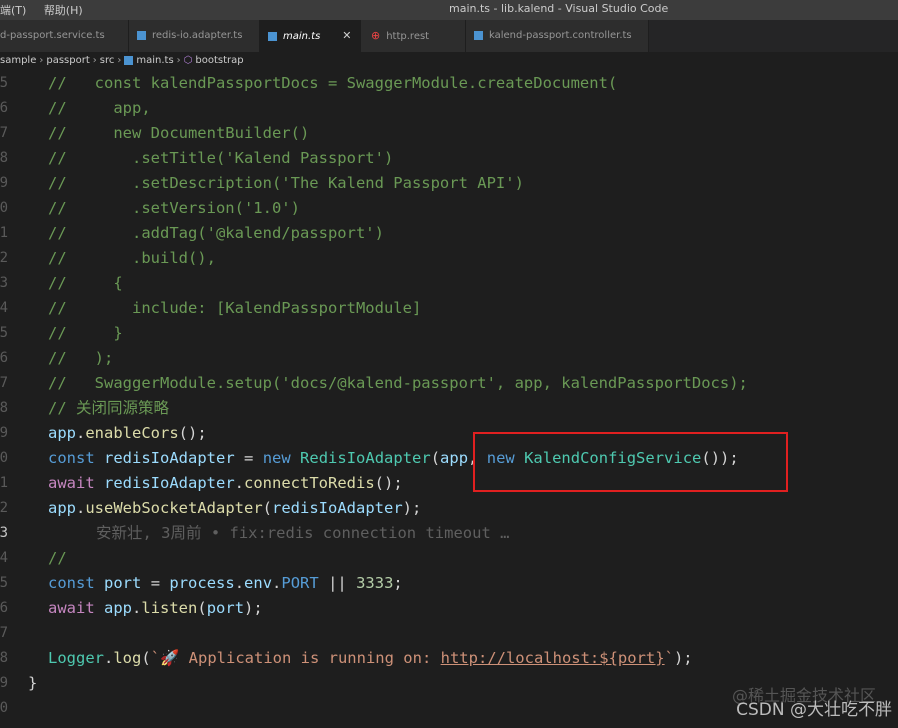 The image size is (898, 728). I want to click on menu-terminal: 端(T), so click(13, 10).